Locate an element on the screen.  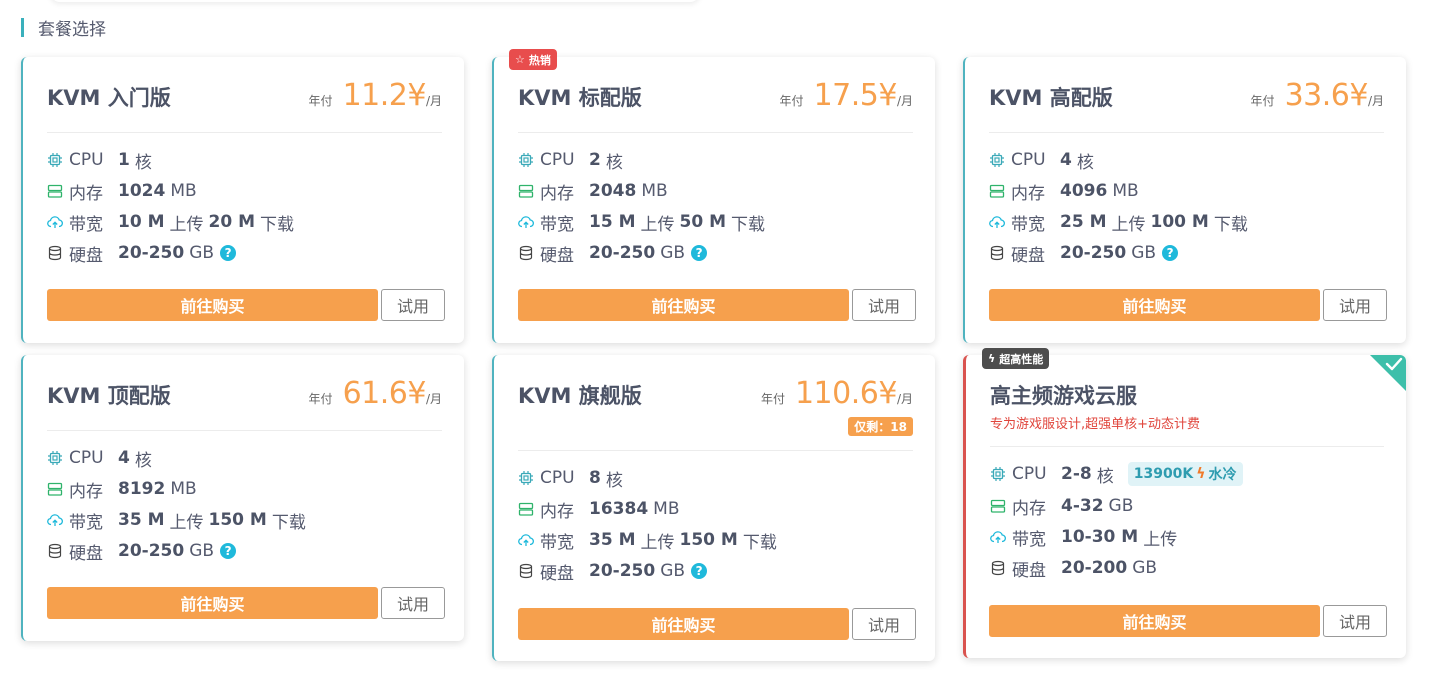
plan-price: 年付 110.6¥ /月 is located at coordinates (837, 393).